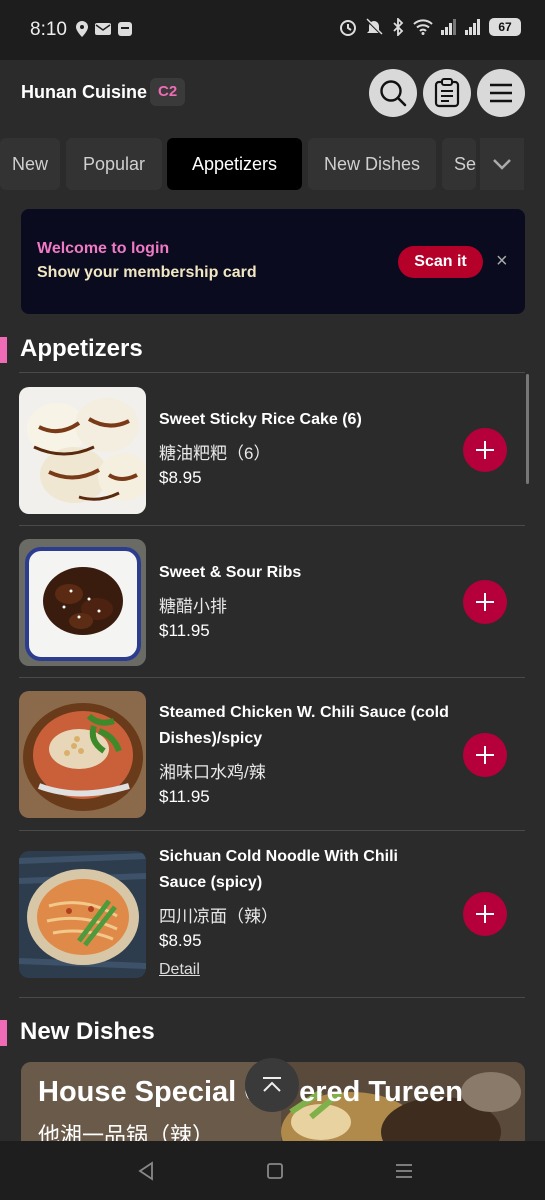 This screenshot has width=545, height=1200. What do you see at coordinates (423, 27) in the screenshot?
I see `wifi-icon` at bounding box center [423, 27].